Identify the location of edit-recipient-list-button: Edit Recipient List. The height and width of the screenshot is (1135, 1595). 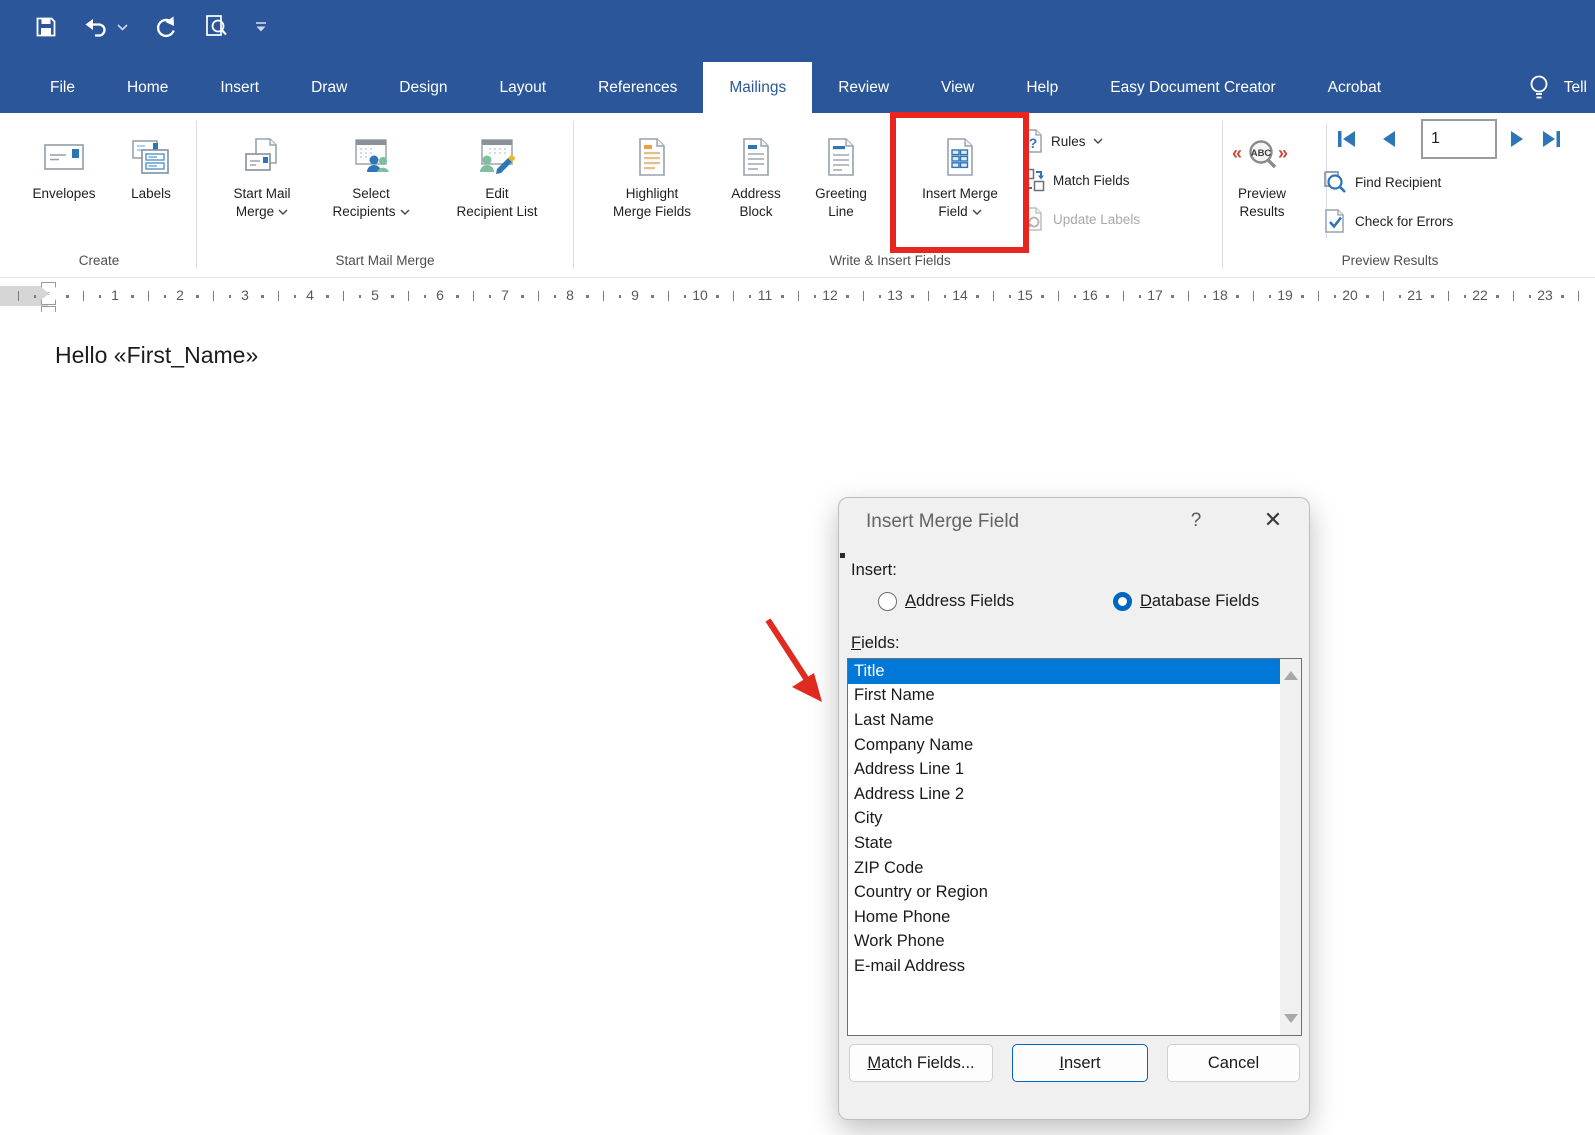
(497, 194).